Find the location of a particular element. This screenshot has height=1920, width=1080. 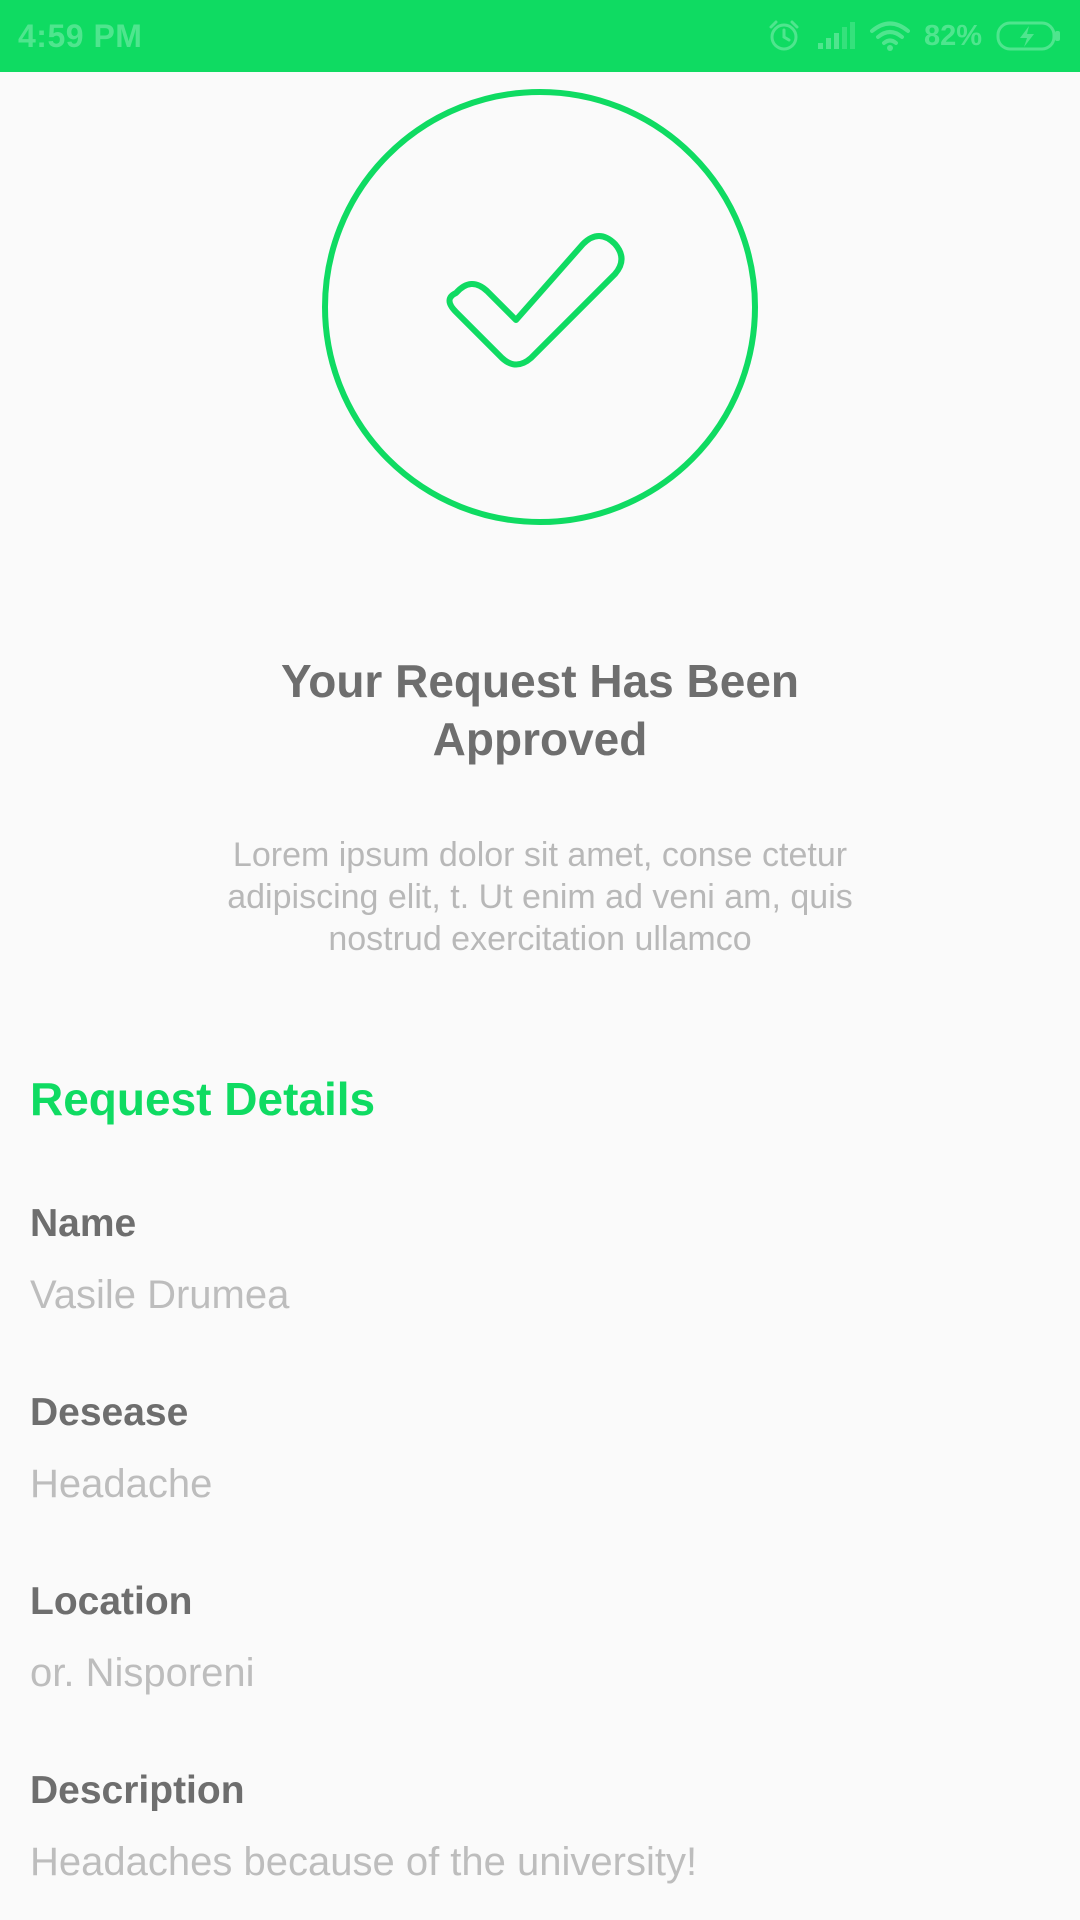

approval-title-line2: Approved is located at coordinates (540, 739).